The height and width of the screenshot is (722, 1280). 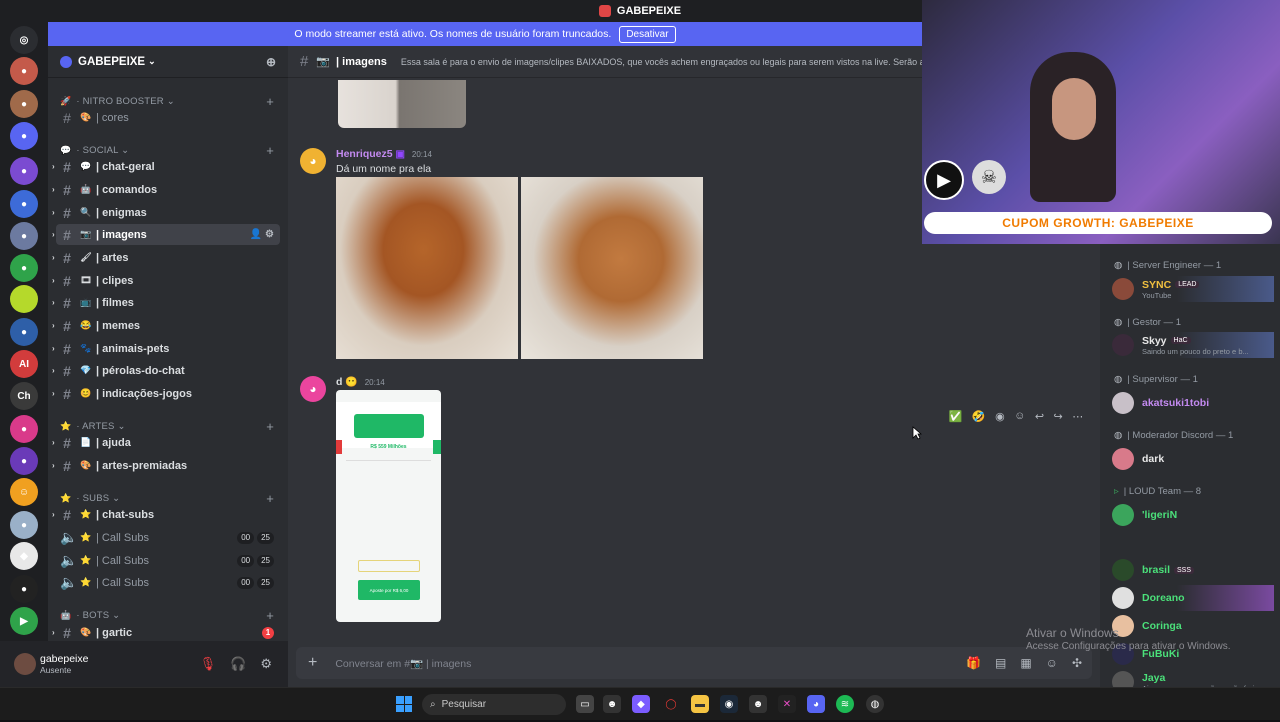 I want to click on emoji-picker-icon: ☺, so click(x=1052, y=663).